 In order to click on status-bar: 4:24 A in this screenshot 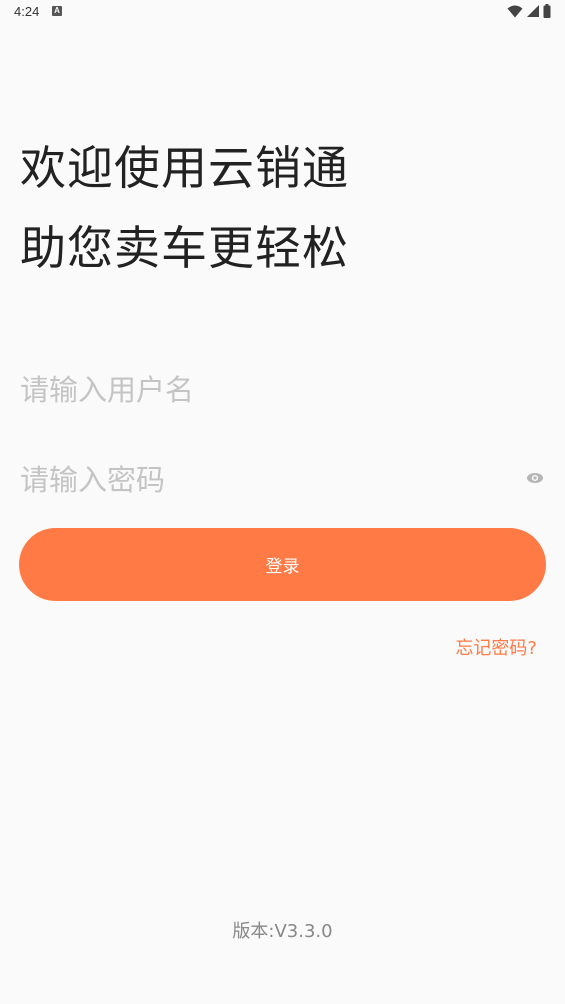, I will do `click(282, 12)`.